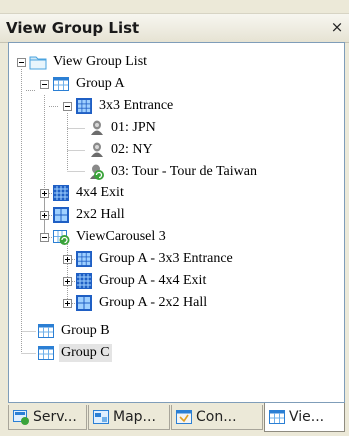 The width and height of the screenshot is (349, 436). I want to click on tree-item-root: View Group List, so click(89, 62).